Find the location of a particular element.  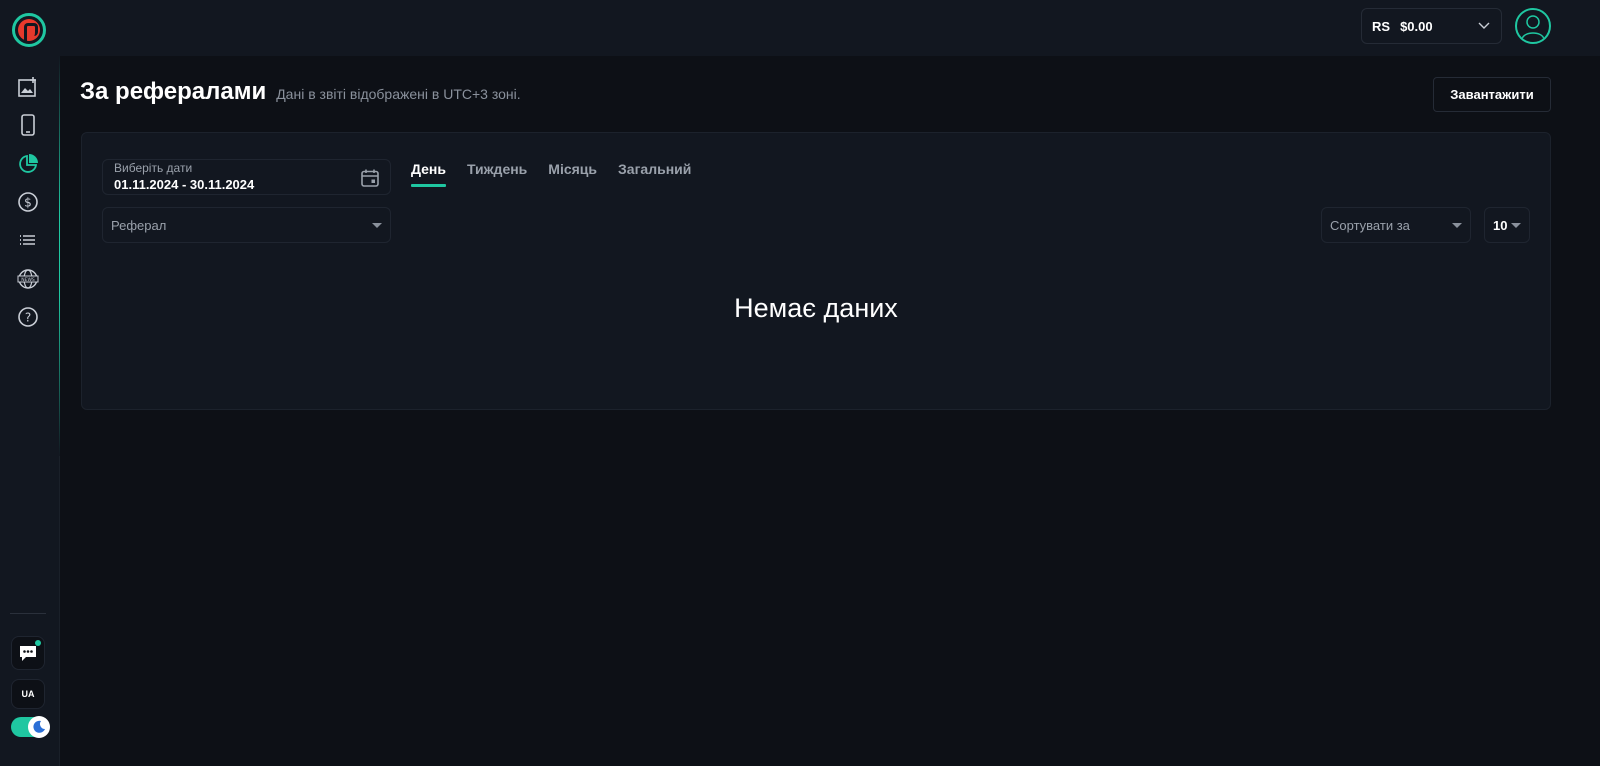

referral-select: Реферал is located at coordinates (246, 225).